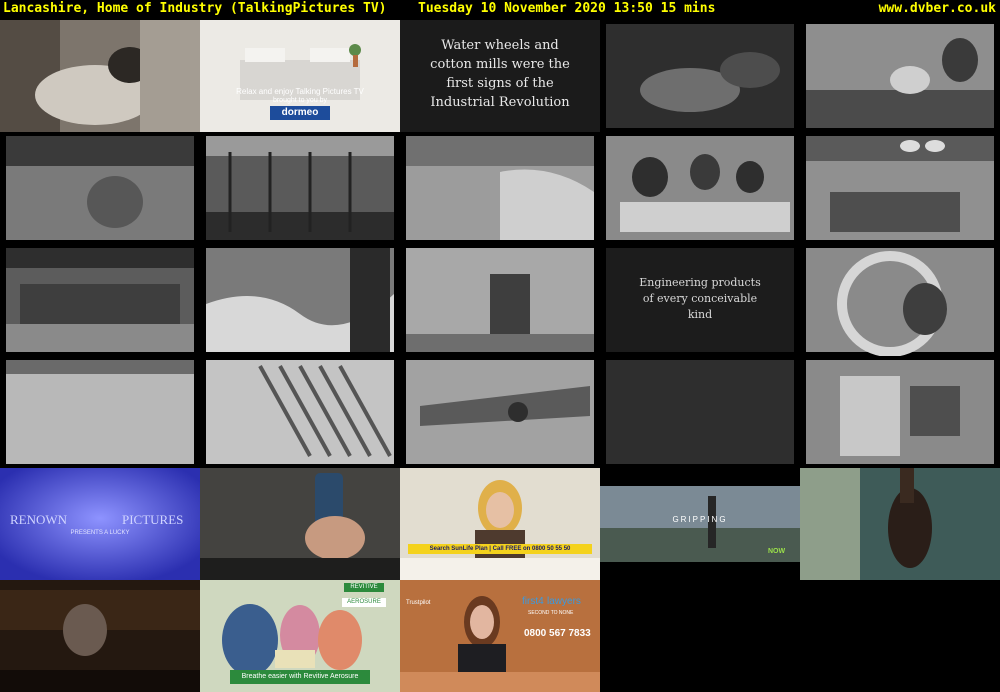  Describe the element at coordinates (500, 102) in the screenshot. I see `water-wheels-line-4: Industrial Revolution` at that location.